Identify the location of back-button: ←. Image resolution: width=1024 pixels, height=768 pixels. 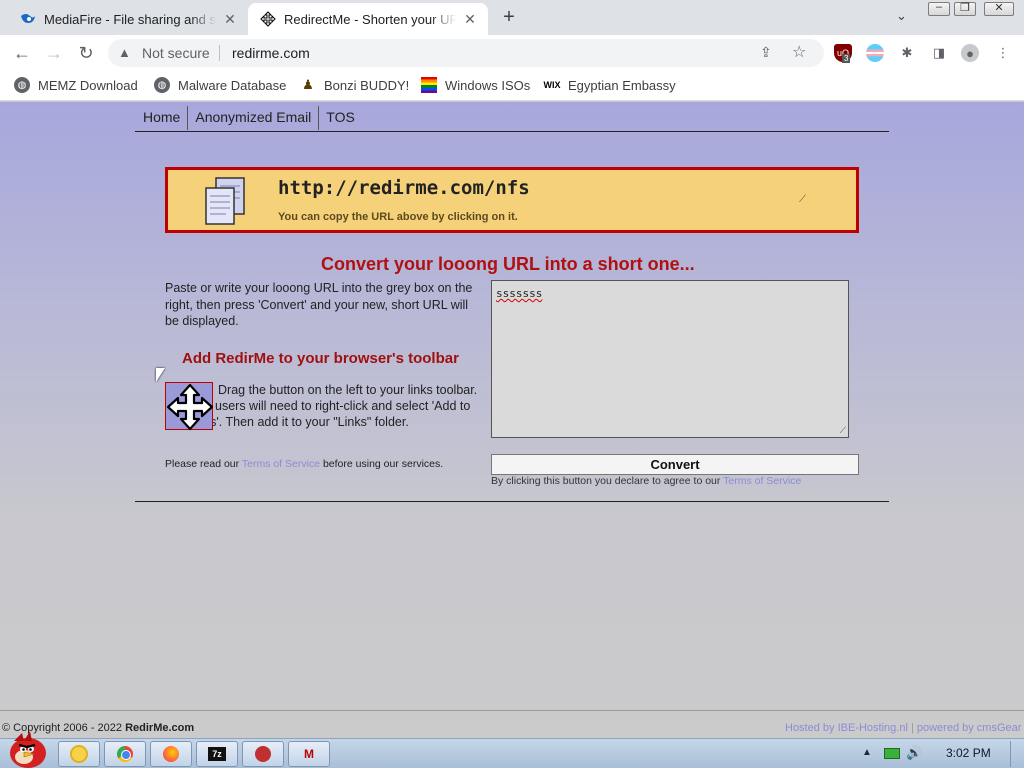
(22, 53).